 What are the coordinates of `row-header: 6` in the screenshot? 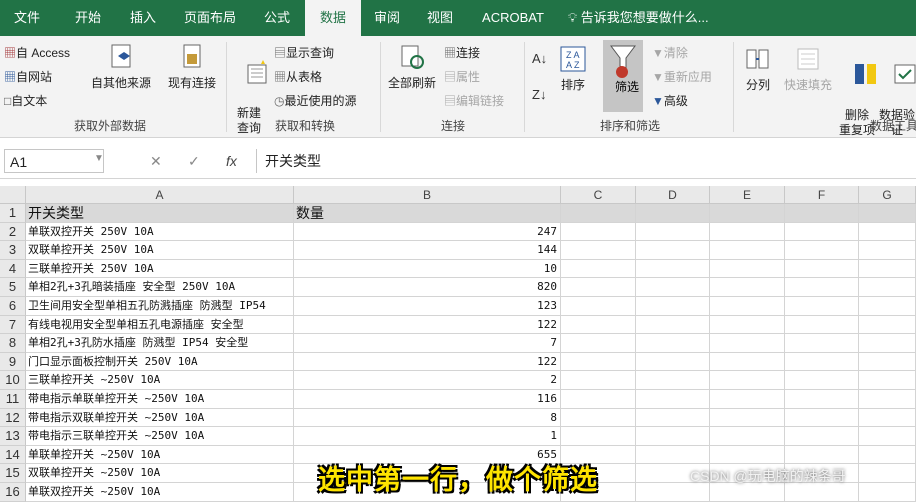 It's located at (13, 306).